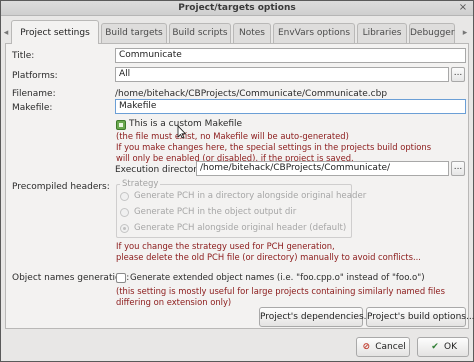  Describe the element at coordinates (382, 33) in the screenshot. I see `tab-libraries: Libraries` at that location.